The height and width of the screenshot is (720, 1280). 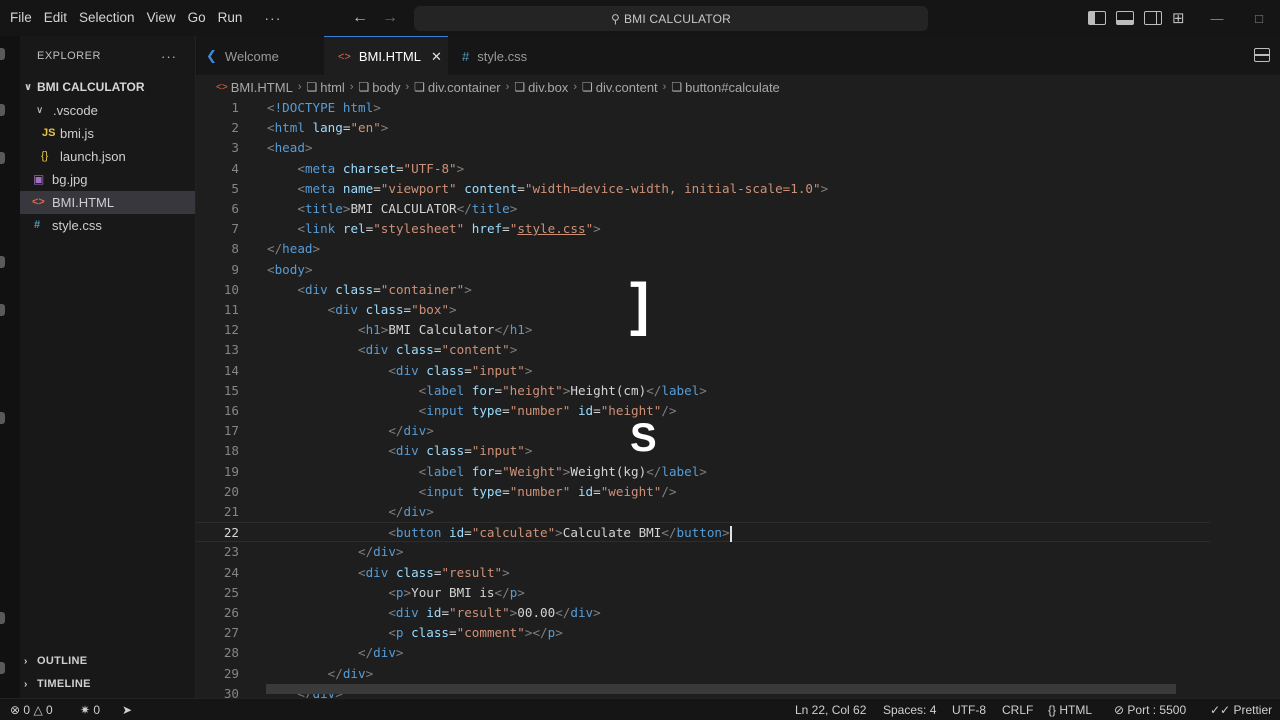 I want to click on code-line: 3 <head>, so click(x=703, y=148).